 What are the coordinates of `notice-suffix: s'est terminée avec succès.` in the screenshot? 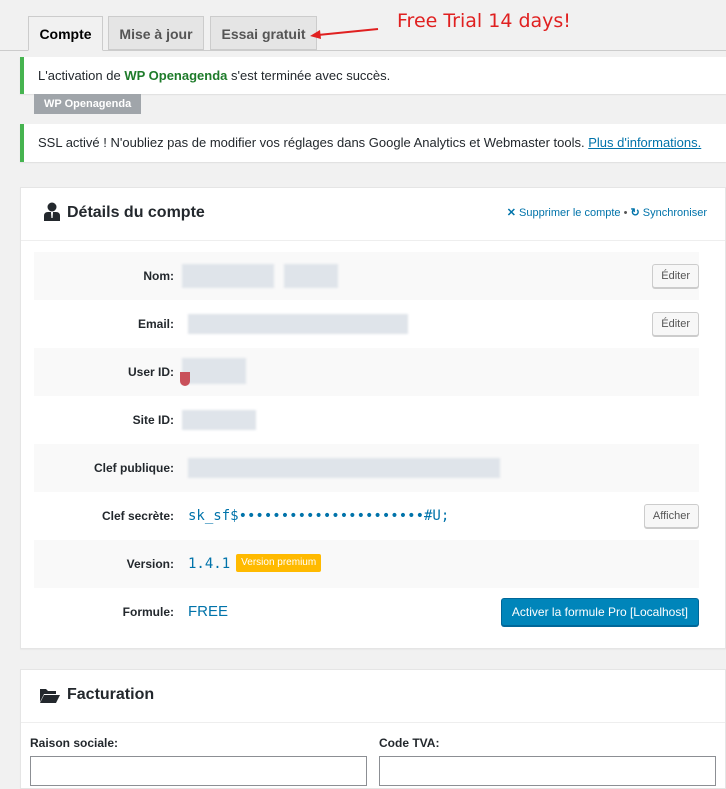 It's located at (309, 75).